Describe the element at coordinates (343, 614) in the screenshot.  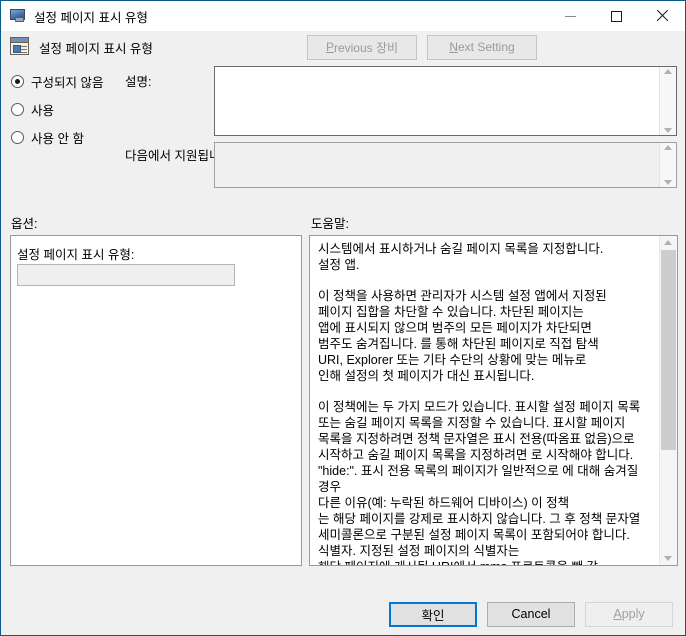
I see `dialog-footer: 확인 Cancel Apply` at that location.